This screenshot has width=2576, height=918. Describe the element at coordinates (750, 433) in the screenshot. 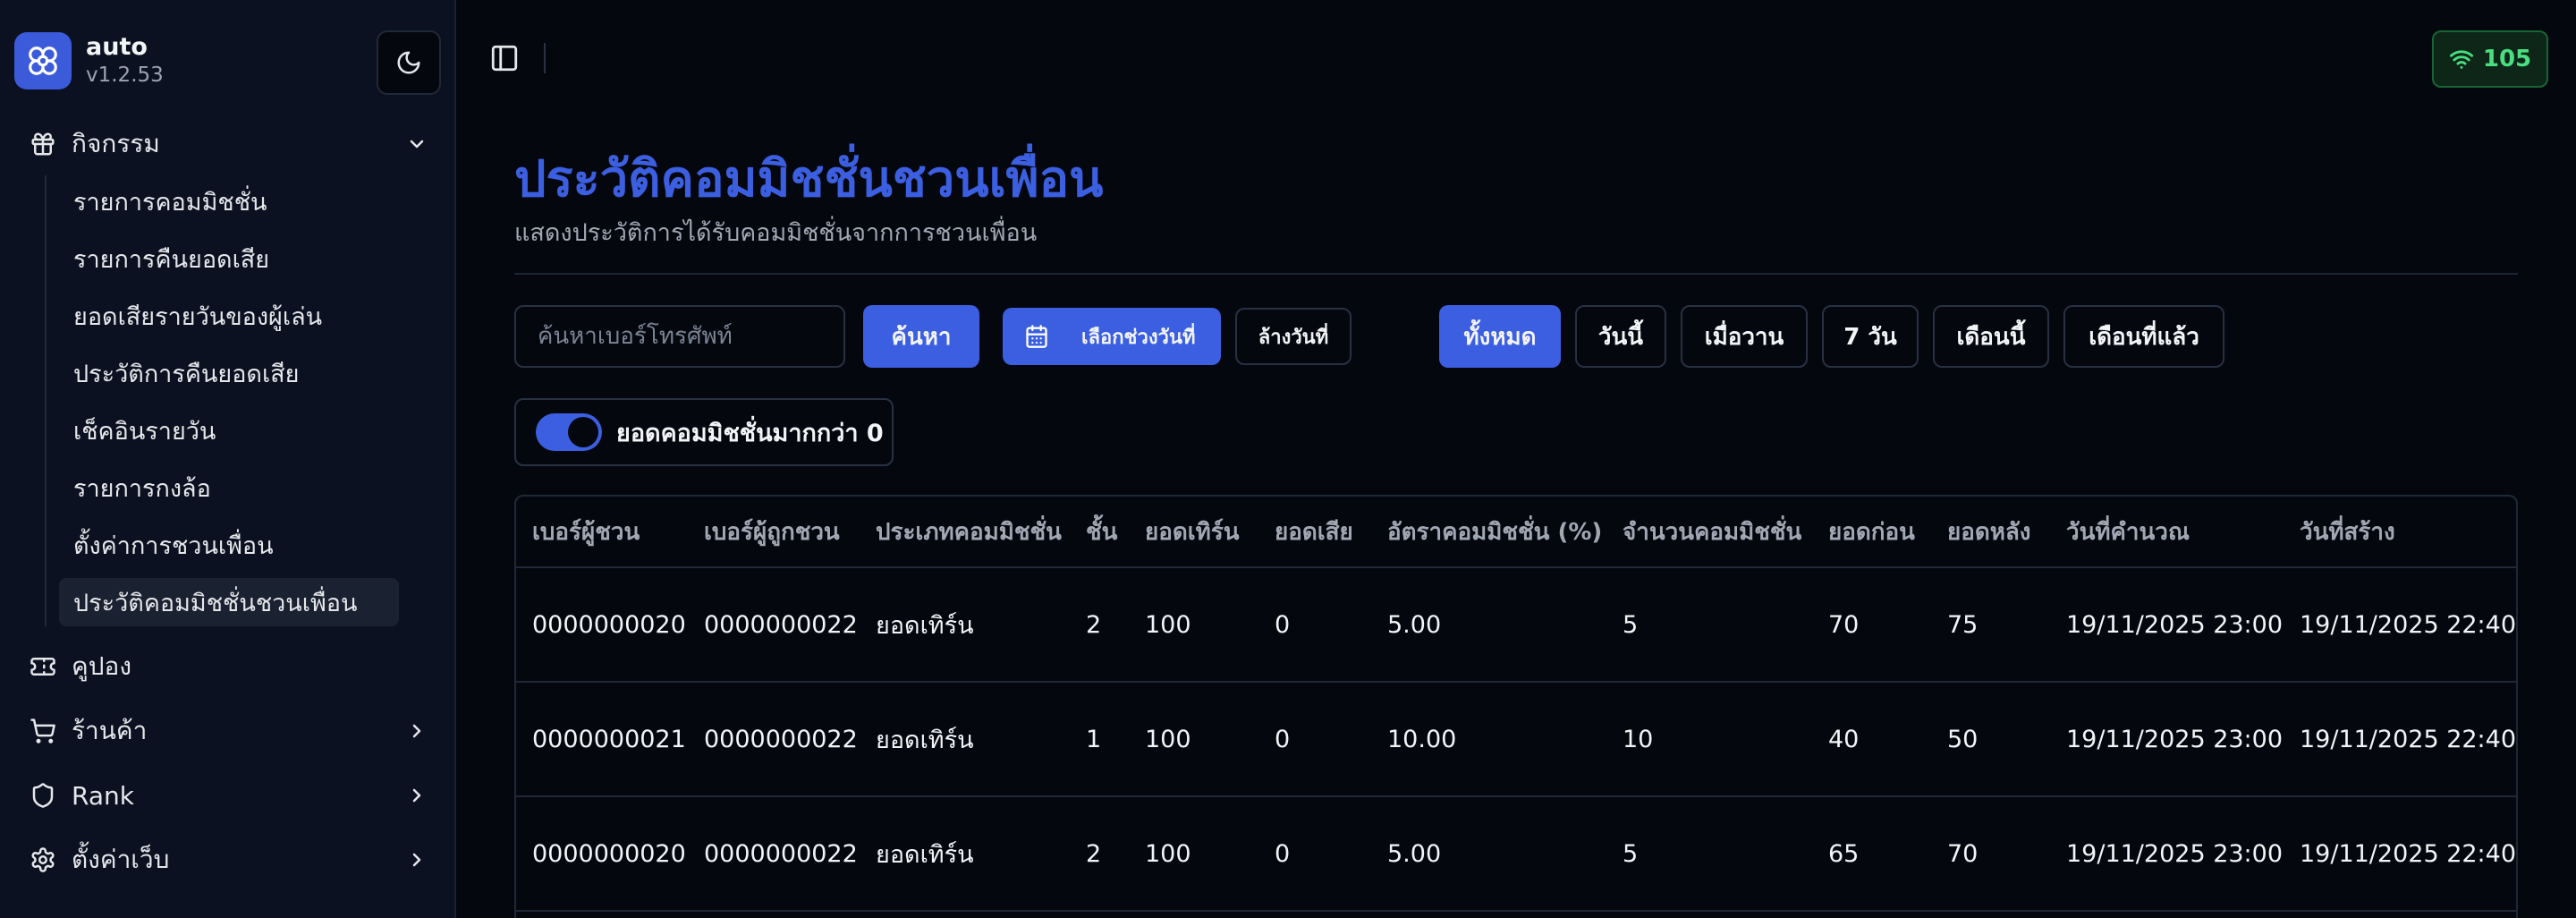

I see `commission-toggle-label: ยอดคอมมิชชั่นมากกว่า 0` at that location.